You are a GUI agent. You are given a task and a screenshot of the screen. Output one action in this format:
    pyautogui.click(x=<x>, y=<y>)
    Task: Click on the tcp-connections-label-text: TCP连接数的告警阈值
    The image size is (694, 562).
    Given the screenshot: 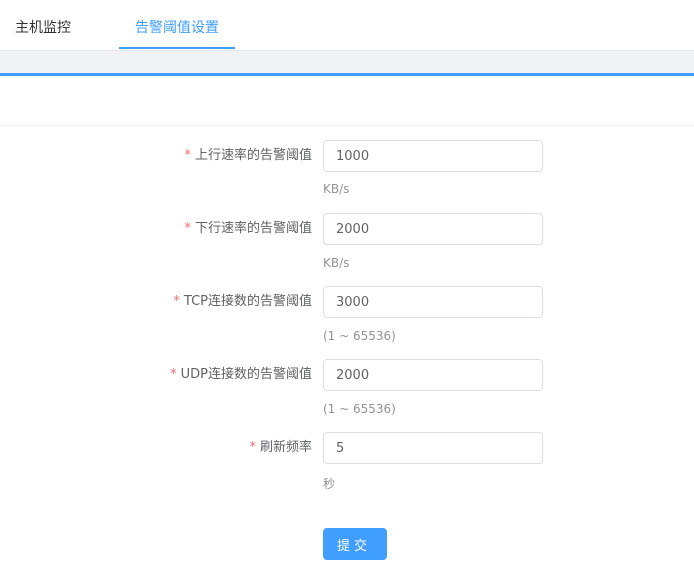 What is the action you would take?
    pyautogui.click(x=247, y=301)
    